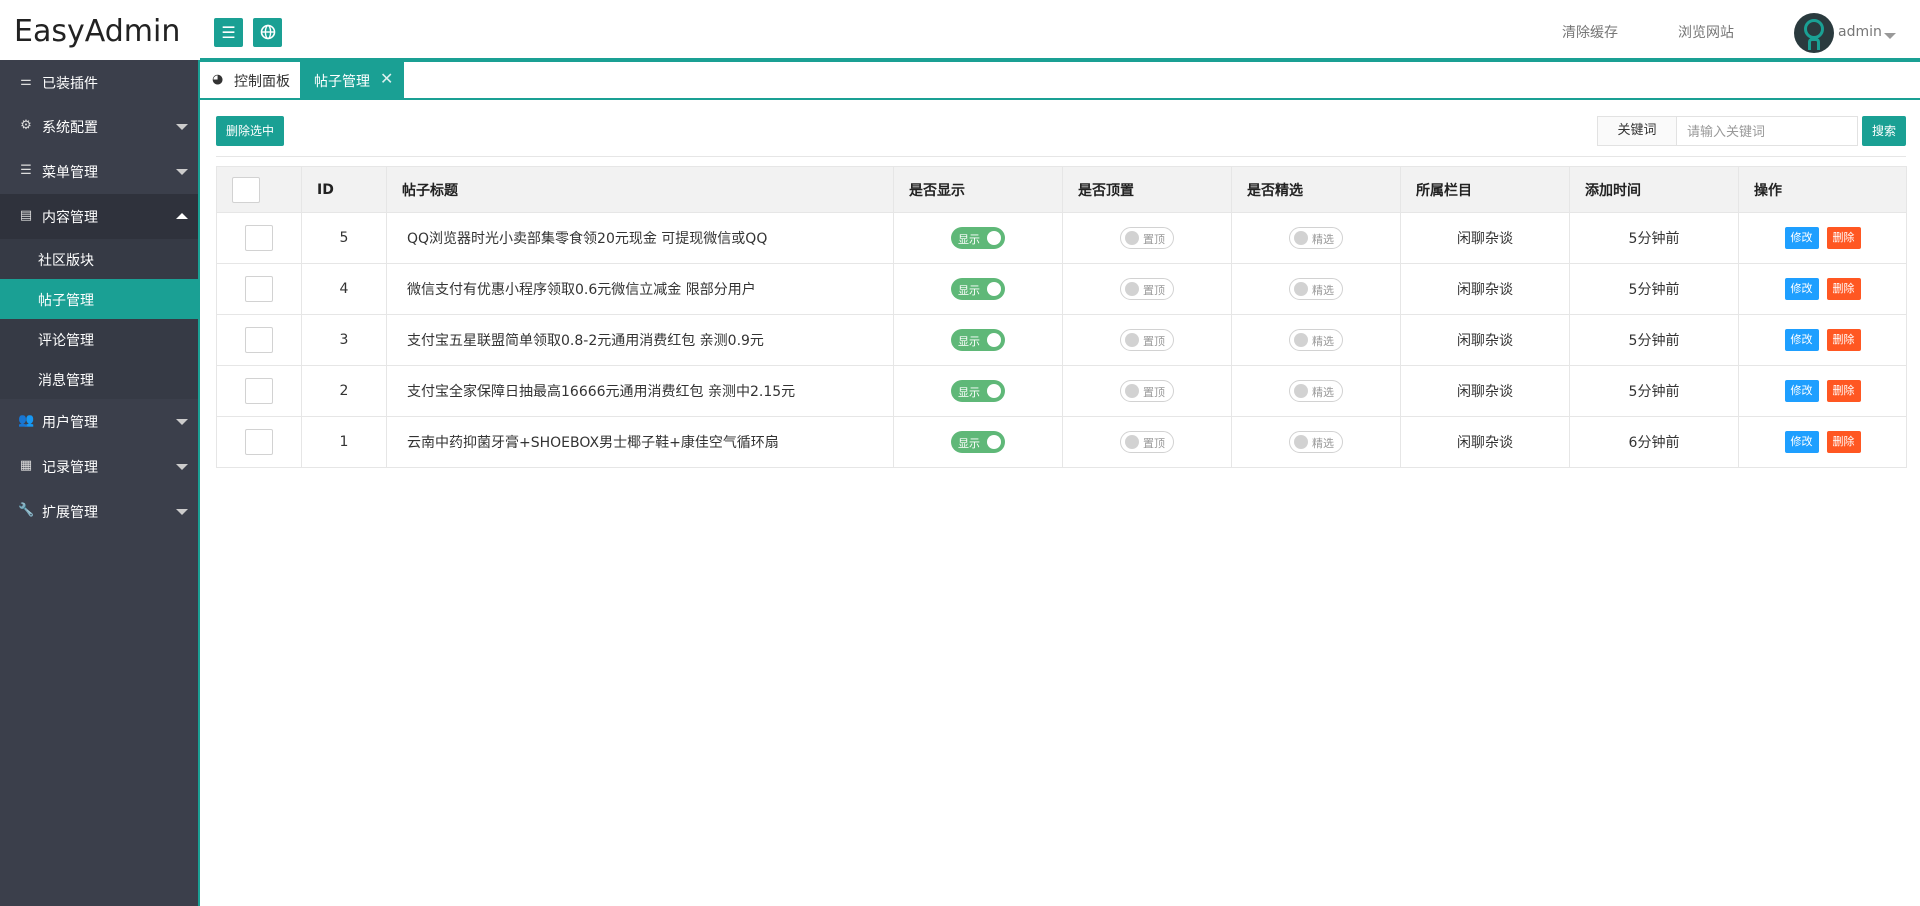  What do you see at coordinates (386, 78) in the screenshot?
I see `close-icon: ✕` at bounding box center [386, 78].